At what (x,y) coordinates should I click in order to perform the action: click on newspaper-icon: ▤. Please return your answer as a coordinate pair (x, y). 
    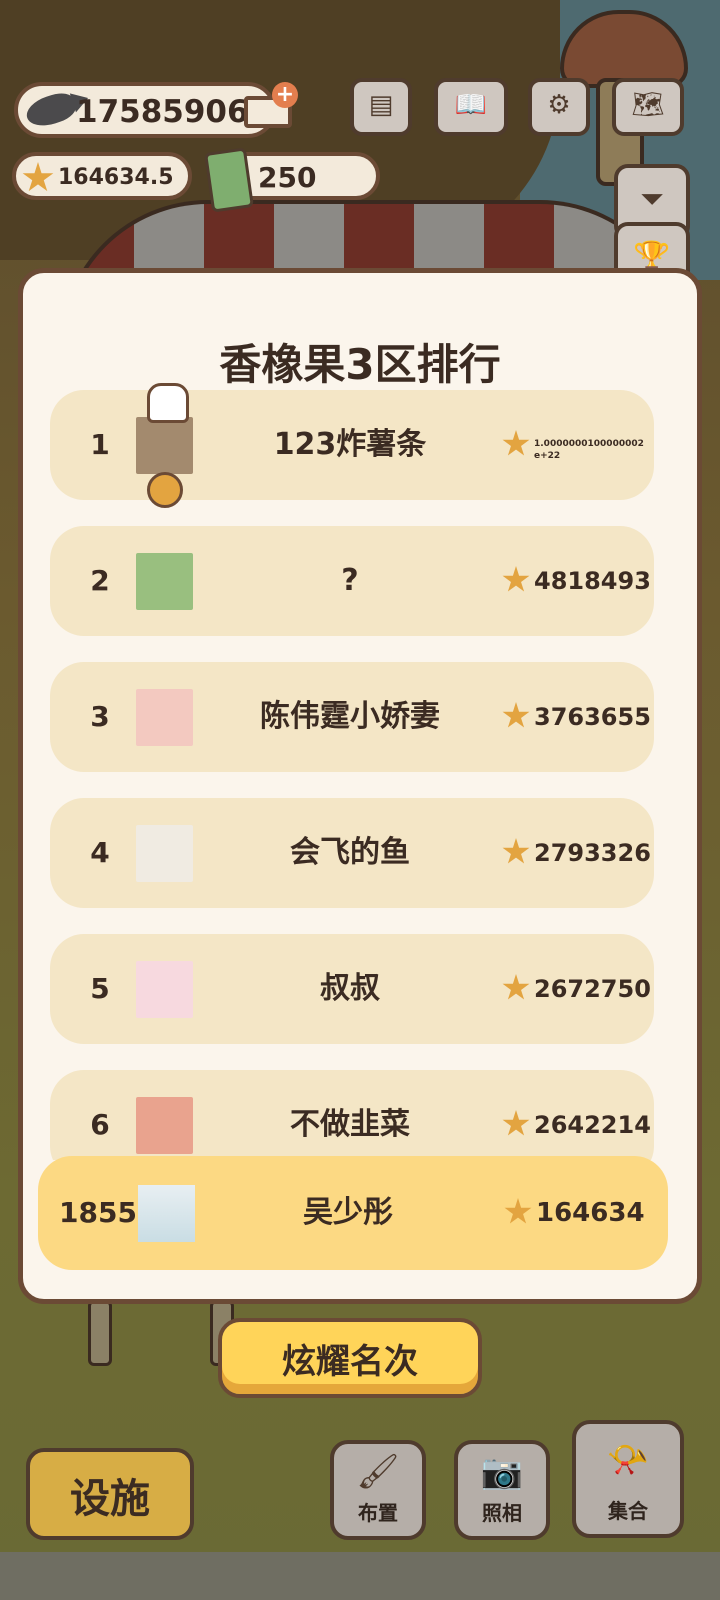
    Looking at the image, I should click on (381, 105).